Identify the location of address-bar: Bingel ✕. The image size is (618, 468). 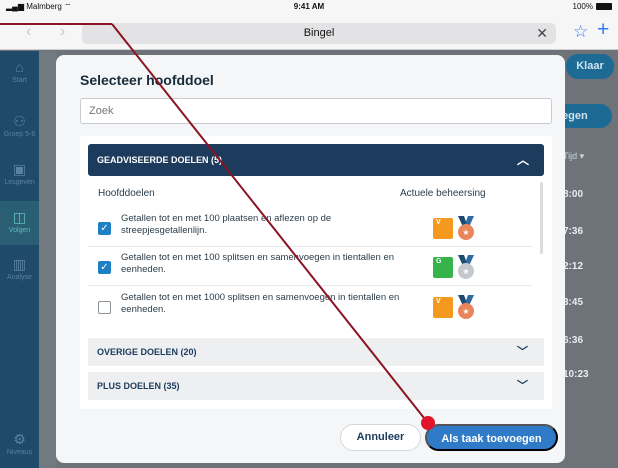
(319, 33).